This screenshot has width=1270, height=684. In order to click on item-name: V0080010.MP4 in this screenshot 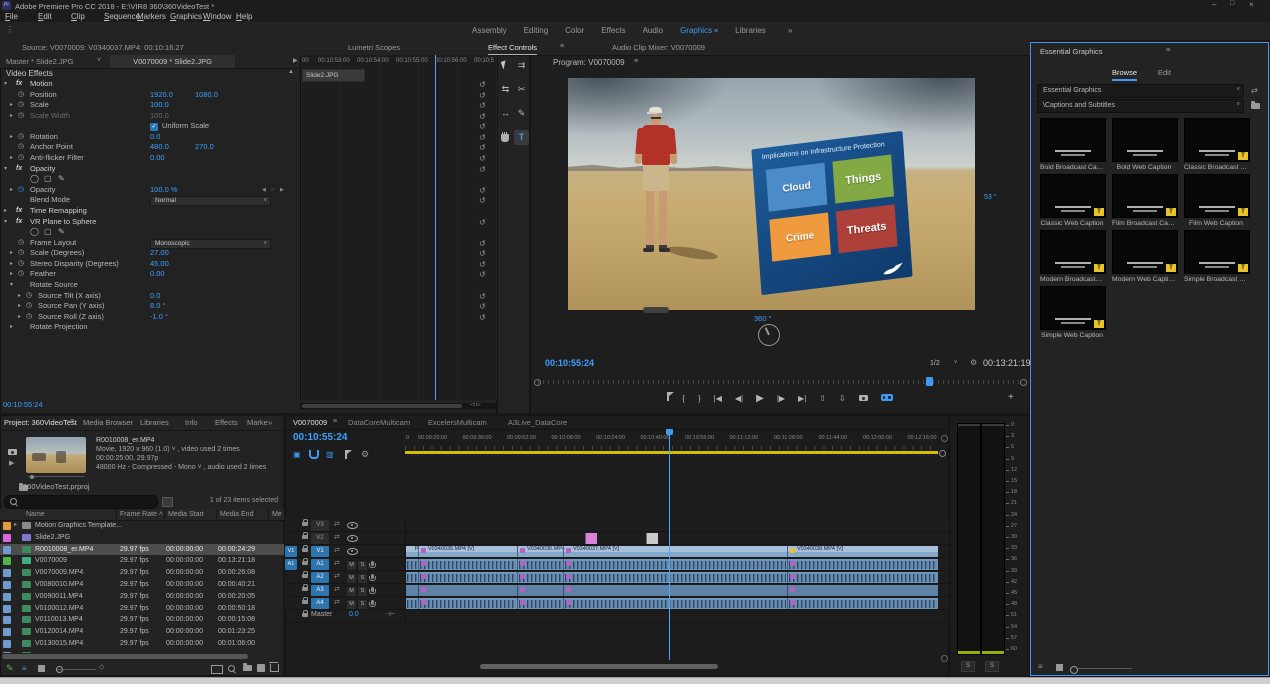, I will do `click(59, 585)`.